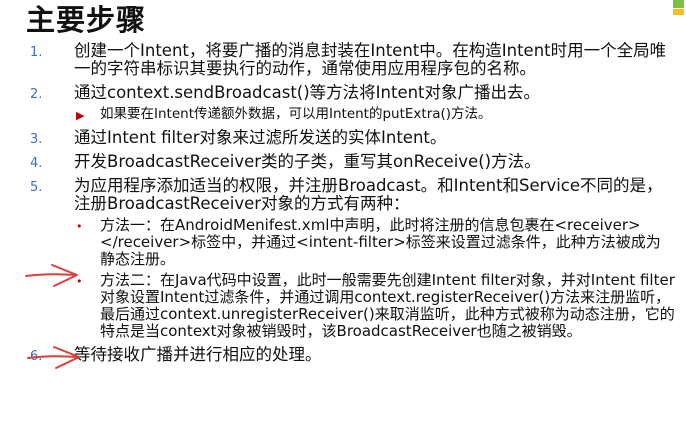 The width and height of the screenshot is (686, 439). I want to click on sub-item-text: 如果要在Intent传递额外数据，可以用Intent的putExtra()方法。, so click(296, 114).